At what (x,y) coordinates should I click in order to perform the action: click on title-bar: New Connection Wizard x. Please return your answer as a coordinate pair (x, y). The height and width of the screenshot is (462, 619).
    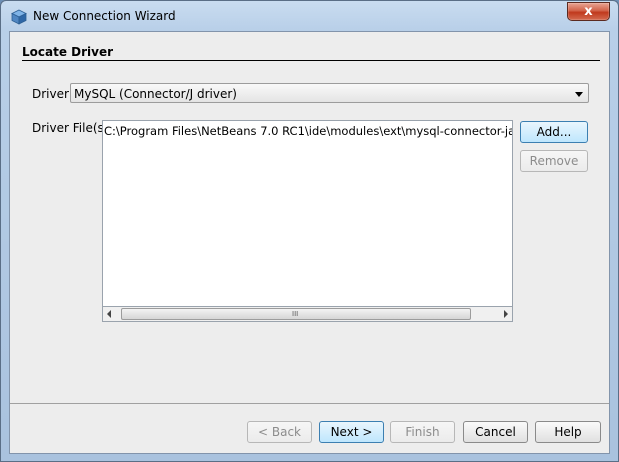
    Looking at the image, I should click on (309, 16).